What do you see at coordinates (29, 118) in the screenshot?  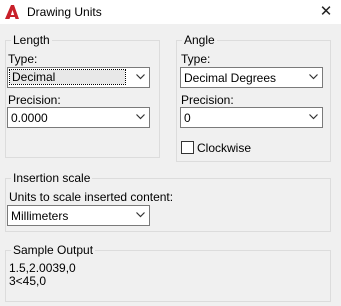 I see `length-precision-value: 0.0000` at bounding box center [29, 118].